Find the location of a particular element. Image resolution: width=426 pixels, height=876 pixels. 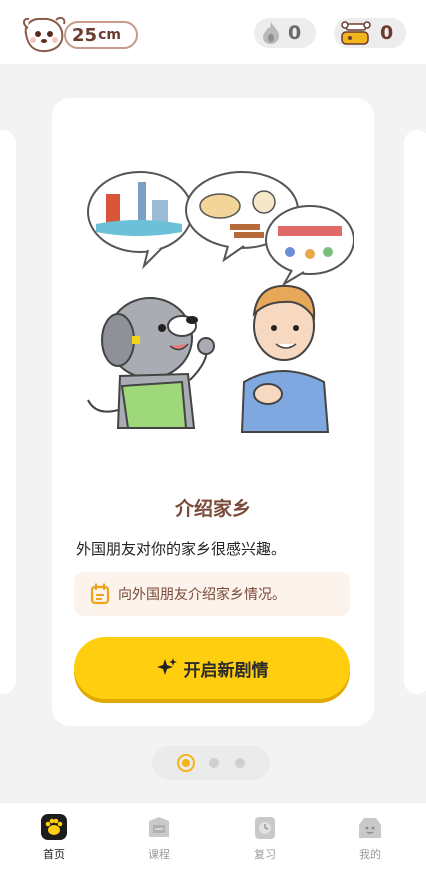

dog-mascot-icon is located at coordinates (44, 34).